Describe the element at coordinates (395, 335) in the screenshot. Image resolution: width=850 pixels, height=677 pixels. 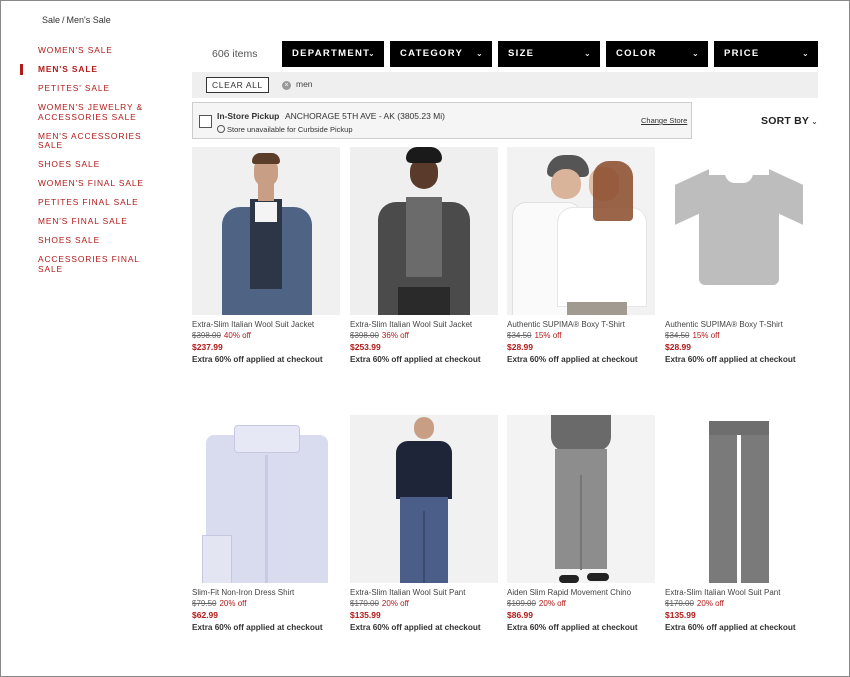
I see `discount-percent: 36% off` at that location.